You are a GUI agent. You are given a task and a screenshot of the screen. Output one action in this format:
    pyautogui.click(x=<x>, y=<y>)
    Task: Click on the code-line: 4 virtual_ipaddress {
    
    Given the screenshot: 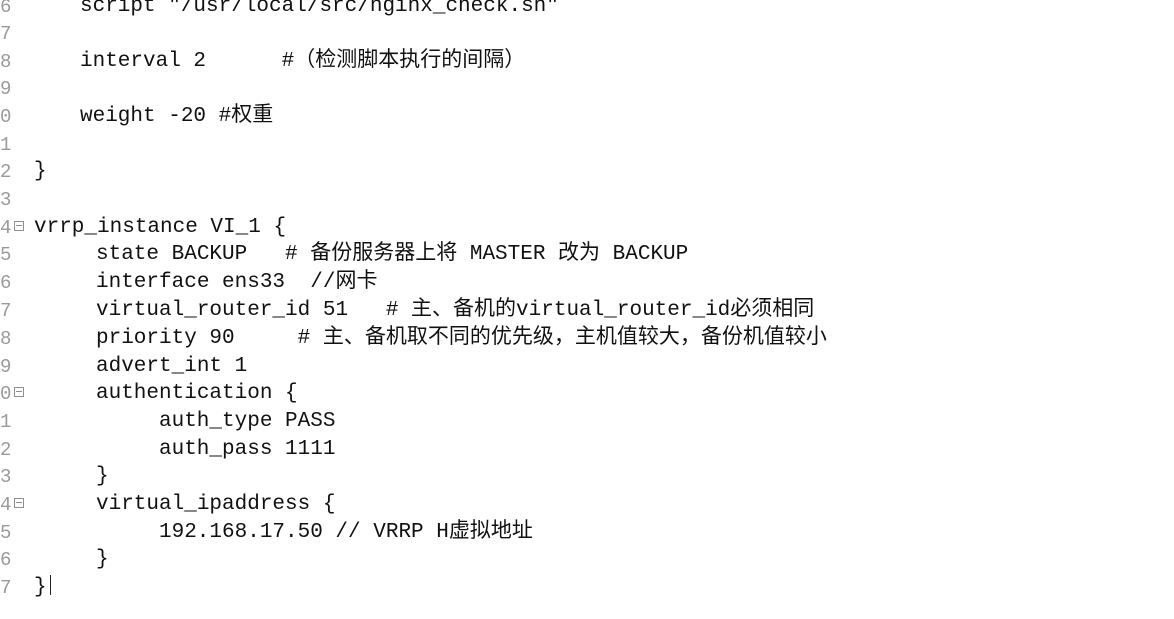 What is the action you would take?
    pyautogui.click(x=587, y=505)
    